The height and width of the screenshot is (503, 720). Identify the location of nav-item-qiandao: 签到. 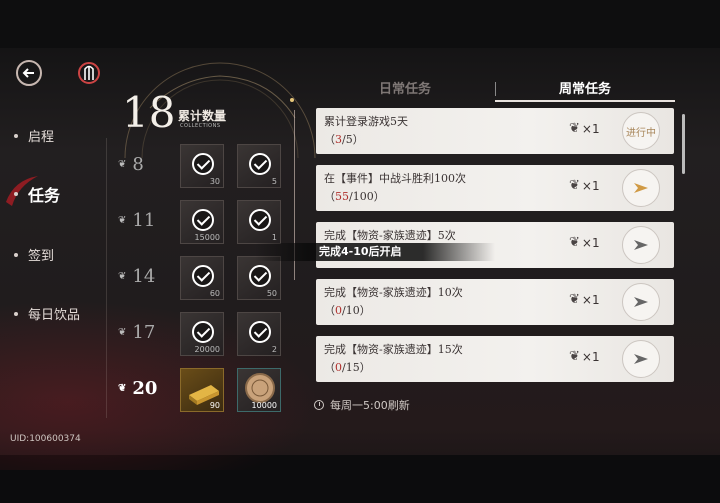
(34, 254).